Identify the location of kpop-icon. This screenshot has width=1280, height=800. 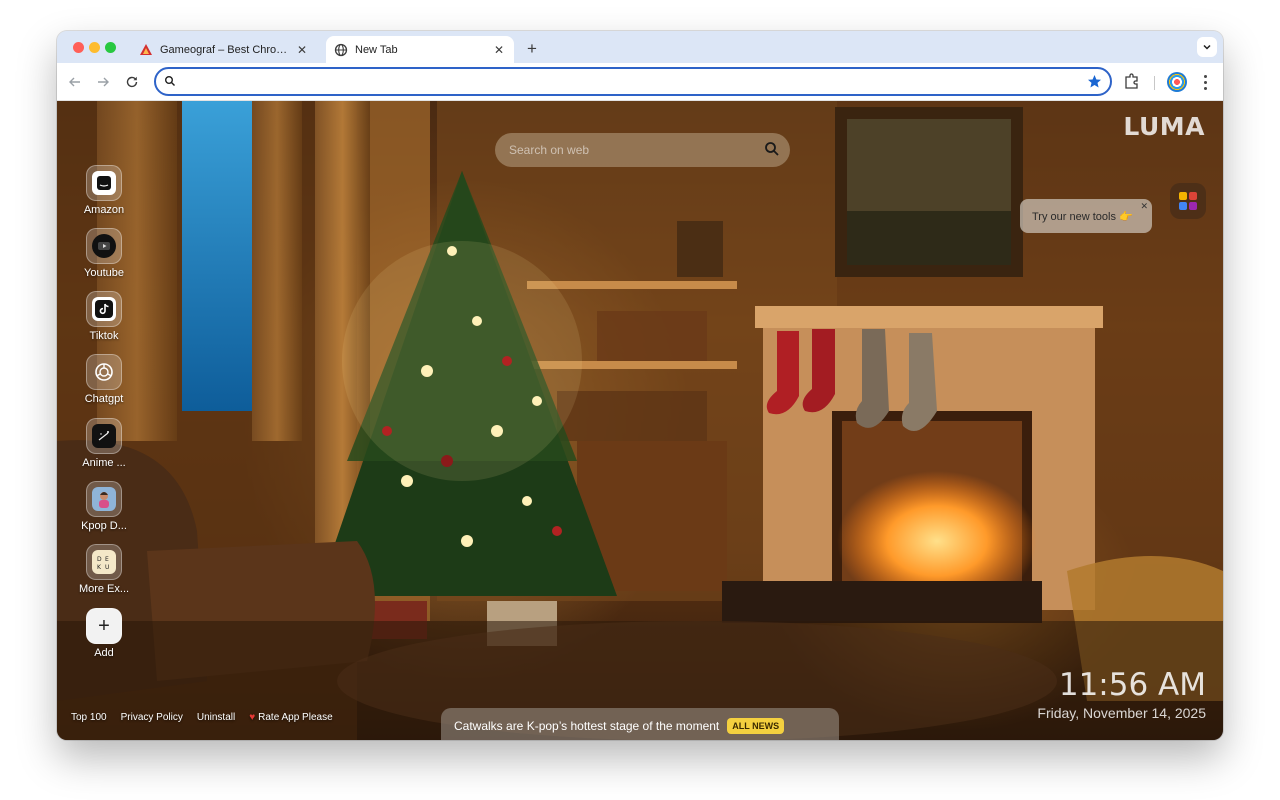
(104, 499).